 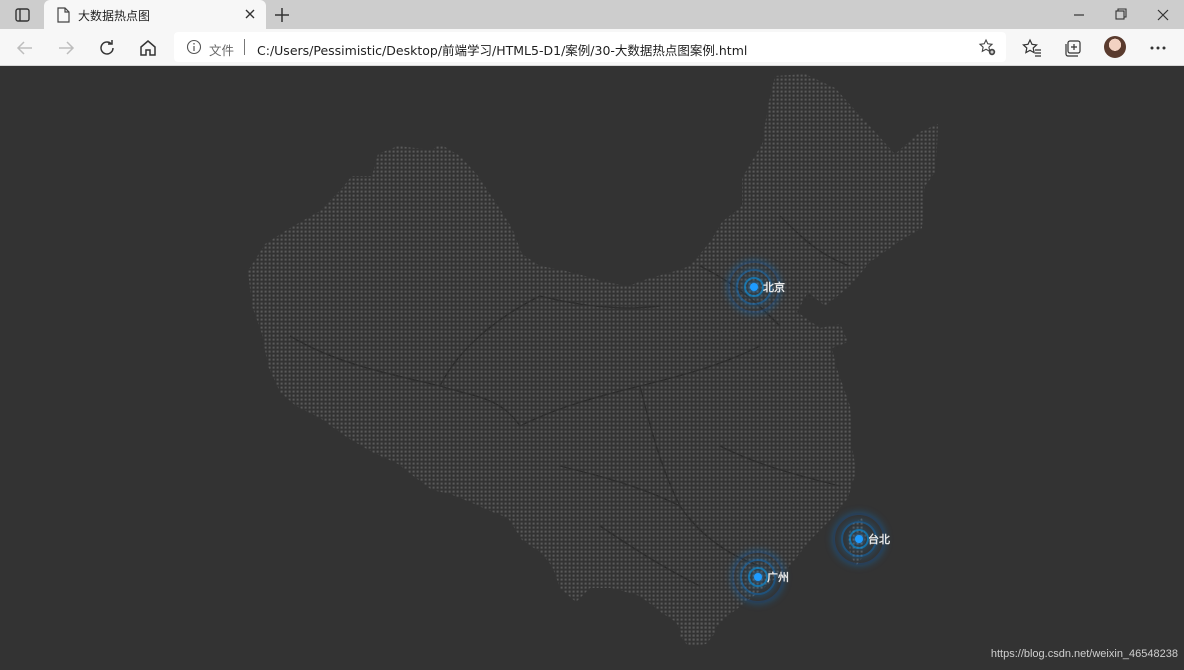 I want to click on new-tab-button, so click(x=282, y=17).